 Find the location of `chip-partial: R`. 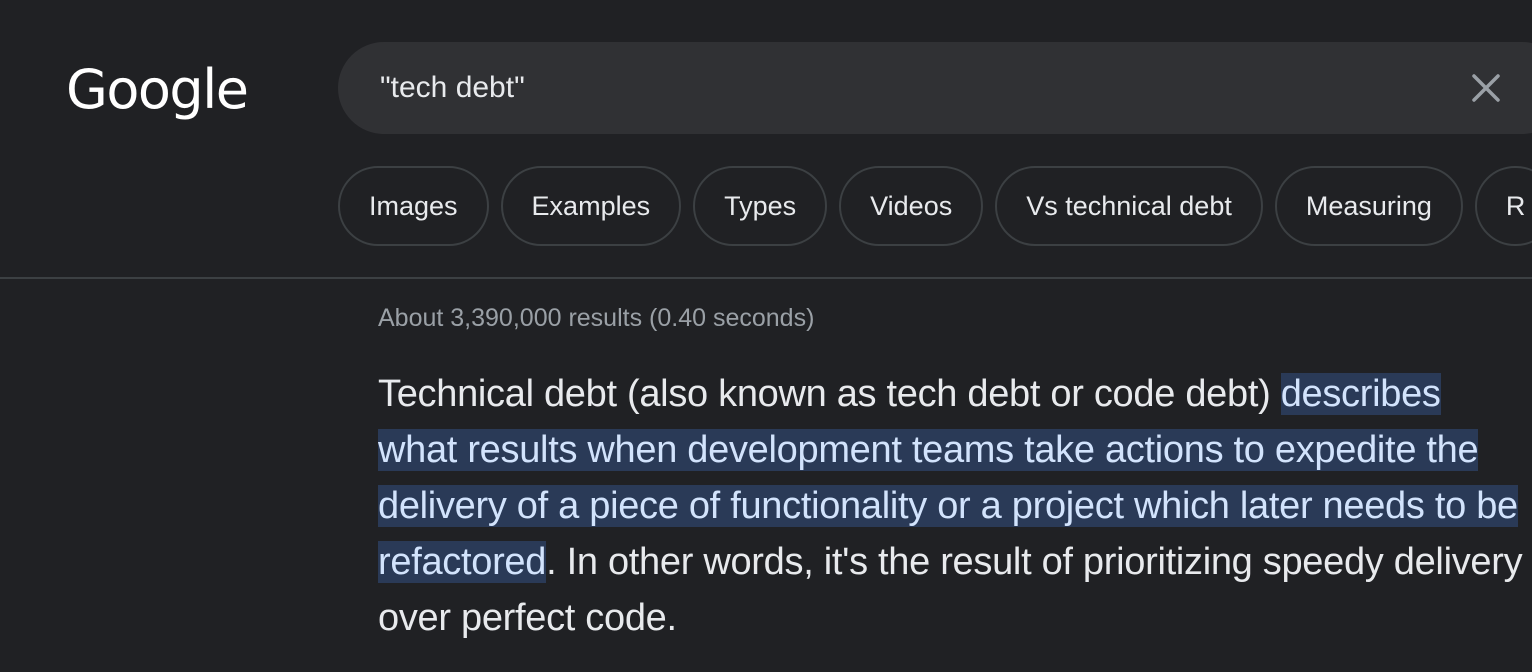

chip-partial: R is located at coordinates (1503, 206).